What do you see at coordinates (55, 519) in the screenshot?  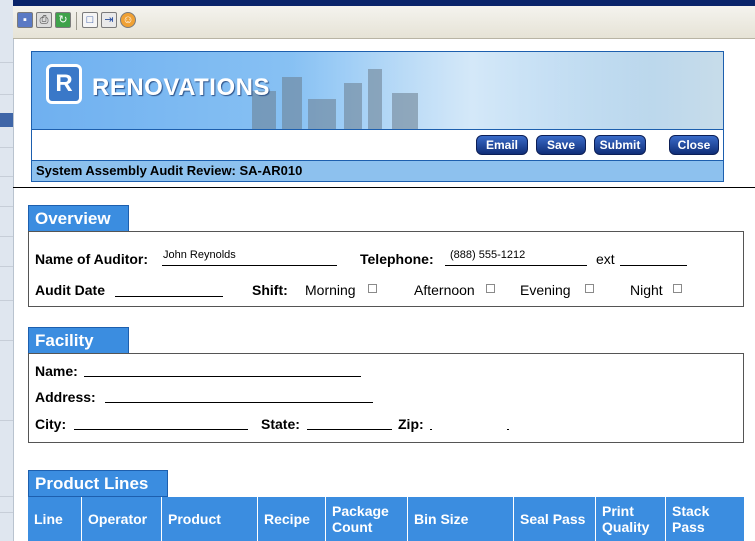 I see `column-header: Line` at bounding box center [55, 519].